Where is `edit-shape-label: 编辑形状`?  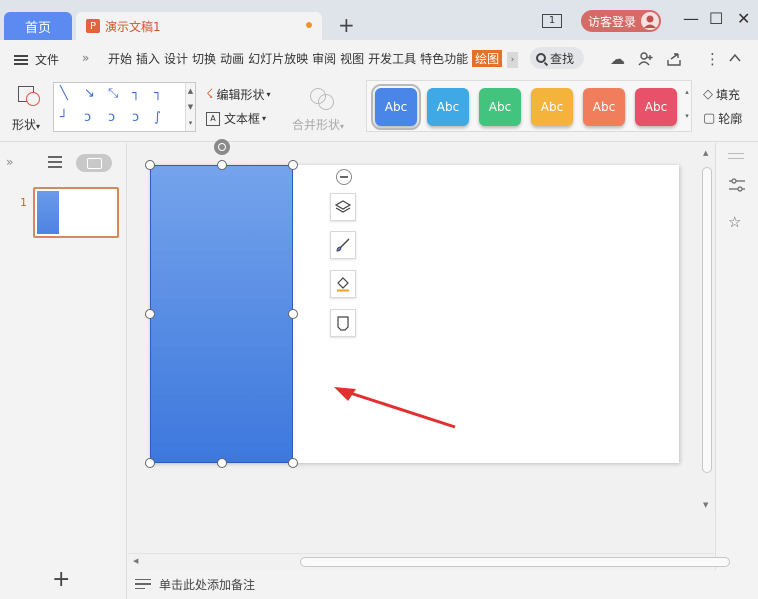 edit-shape-label: 编辑形状 is located at coordinates (240, 95).